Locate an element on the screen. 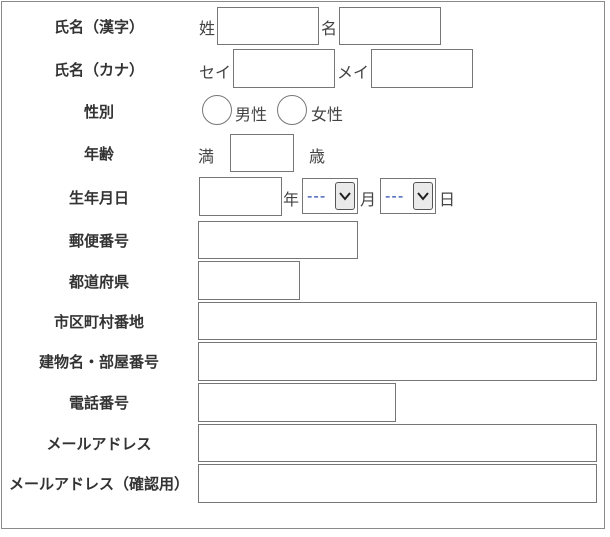 The image size is (610, 537). birth-day-value: --- is located at coordinates (395, 196).